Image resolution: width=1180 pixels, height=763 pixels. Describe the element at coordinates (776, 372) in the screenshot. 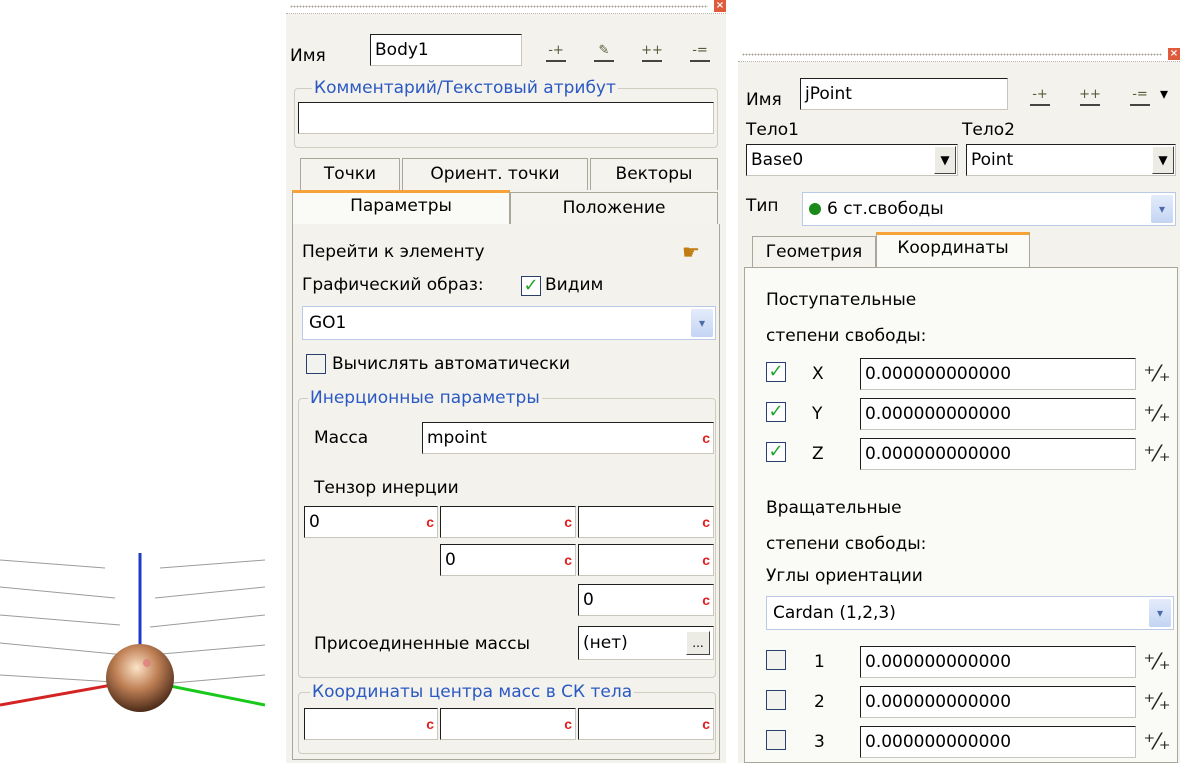

I see `dof-x-checkbox: ✓` at that location.